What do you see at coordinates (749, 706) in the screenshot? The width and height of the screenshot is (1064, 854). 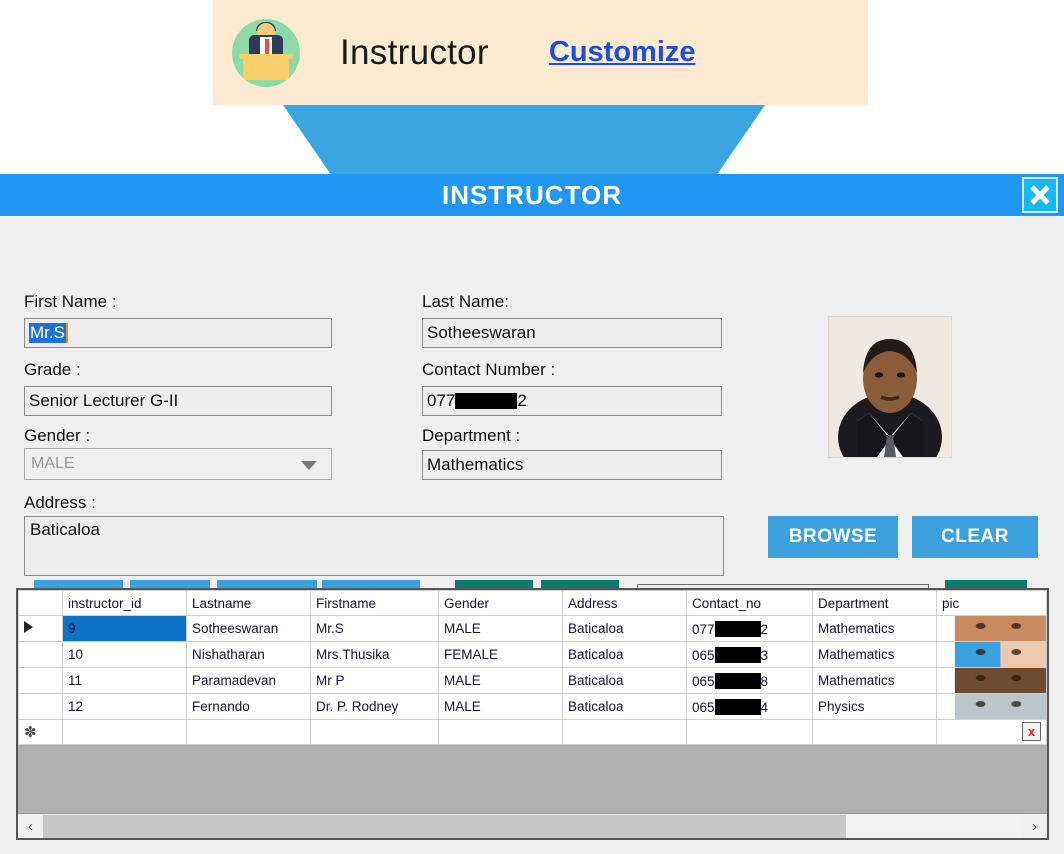 I see `cell-contact-no: 065 4` at bounding box center [749, 706].